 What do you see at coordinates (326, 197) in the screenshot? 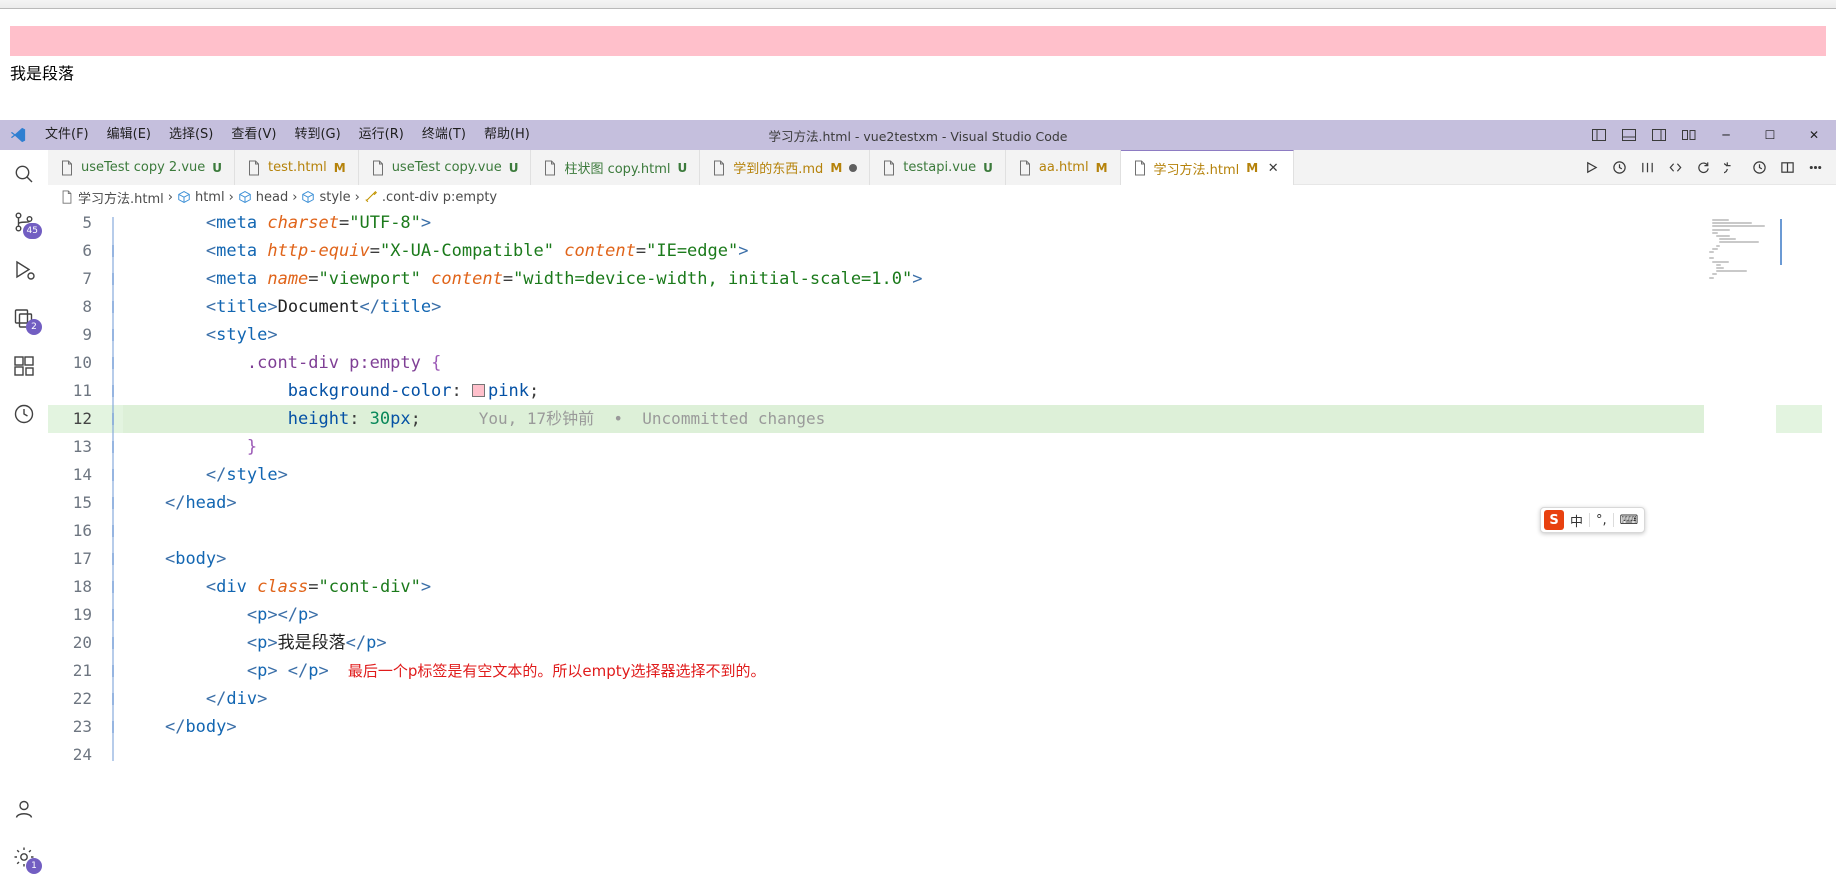
I see `breadcrumb-item-style: style` at bounding box center [326, 197].